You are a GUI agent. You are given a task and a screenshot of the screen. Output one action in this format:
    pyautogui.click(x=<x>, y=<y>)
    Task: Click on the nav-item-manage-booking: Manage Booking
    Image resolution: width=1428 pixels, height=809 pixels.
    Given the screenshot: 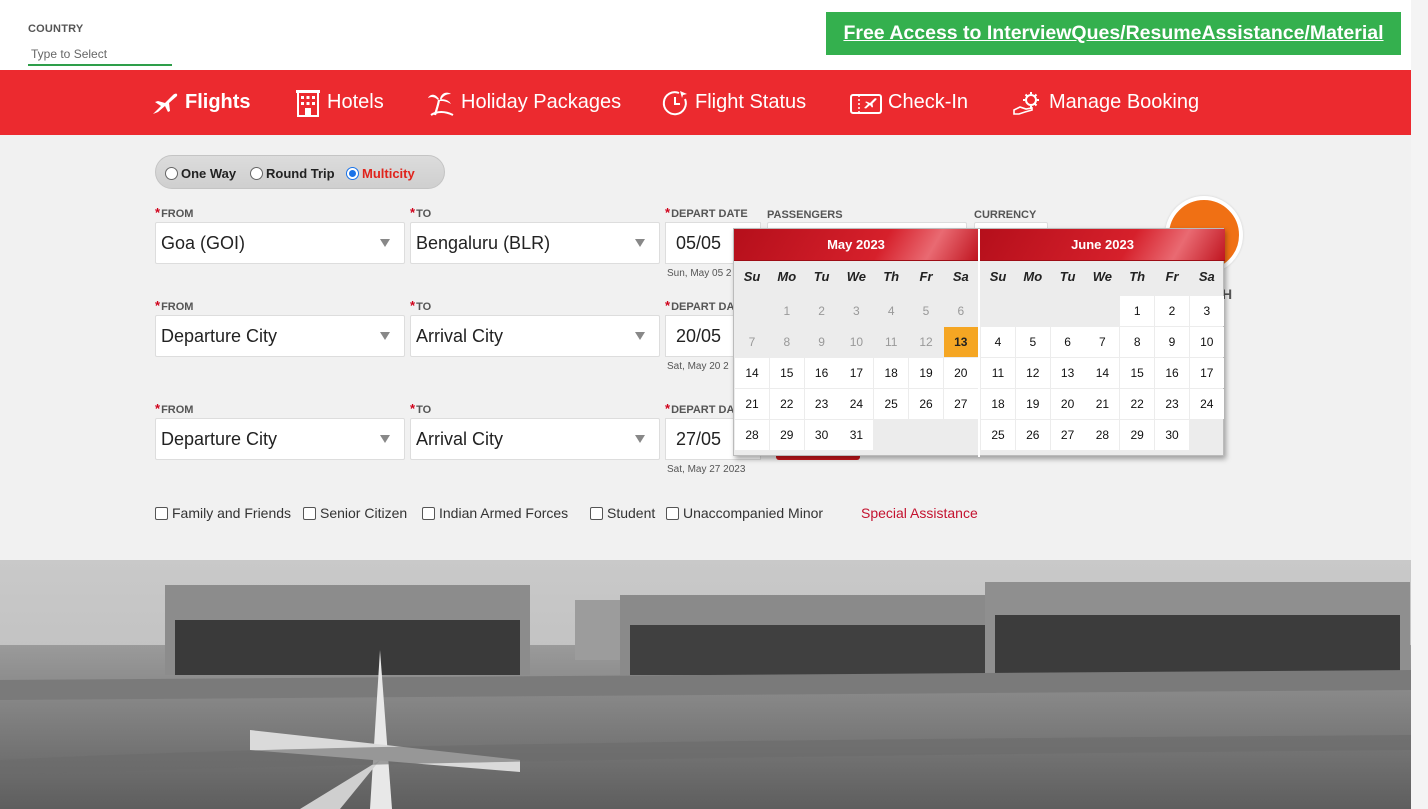 What is the action you would take?
    pyautogui.click(x=1106, y=102)
    